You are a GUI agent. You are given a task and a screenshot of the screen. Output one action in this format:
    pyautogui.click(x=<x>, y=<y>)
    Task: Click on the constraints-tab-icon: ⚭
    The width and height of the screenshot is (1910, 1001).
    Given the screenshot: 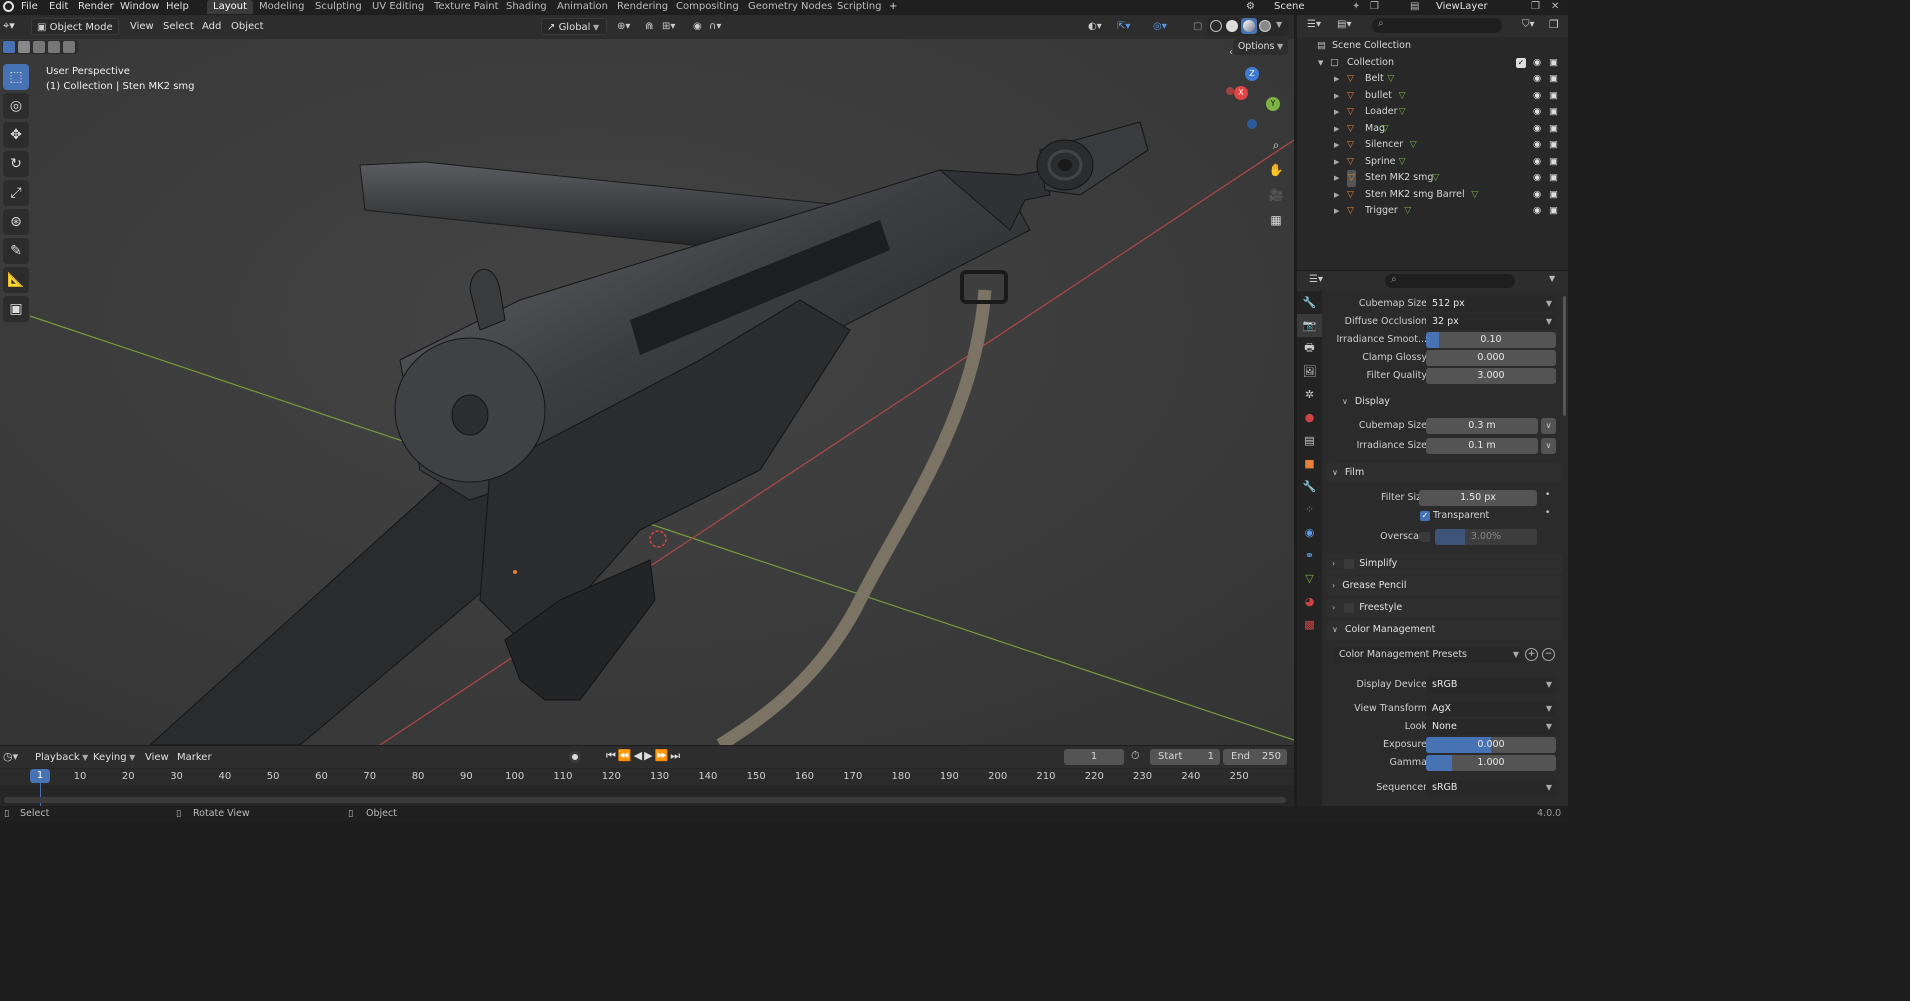 What is the action you would take?
    pyautogui.click(x=1309, y=555)
    